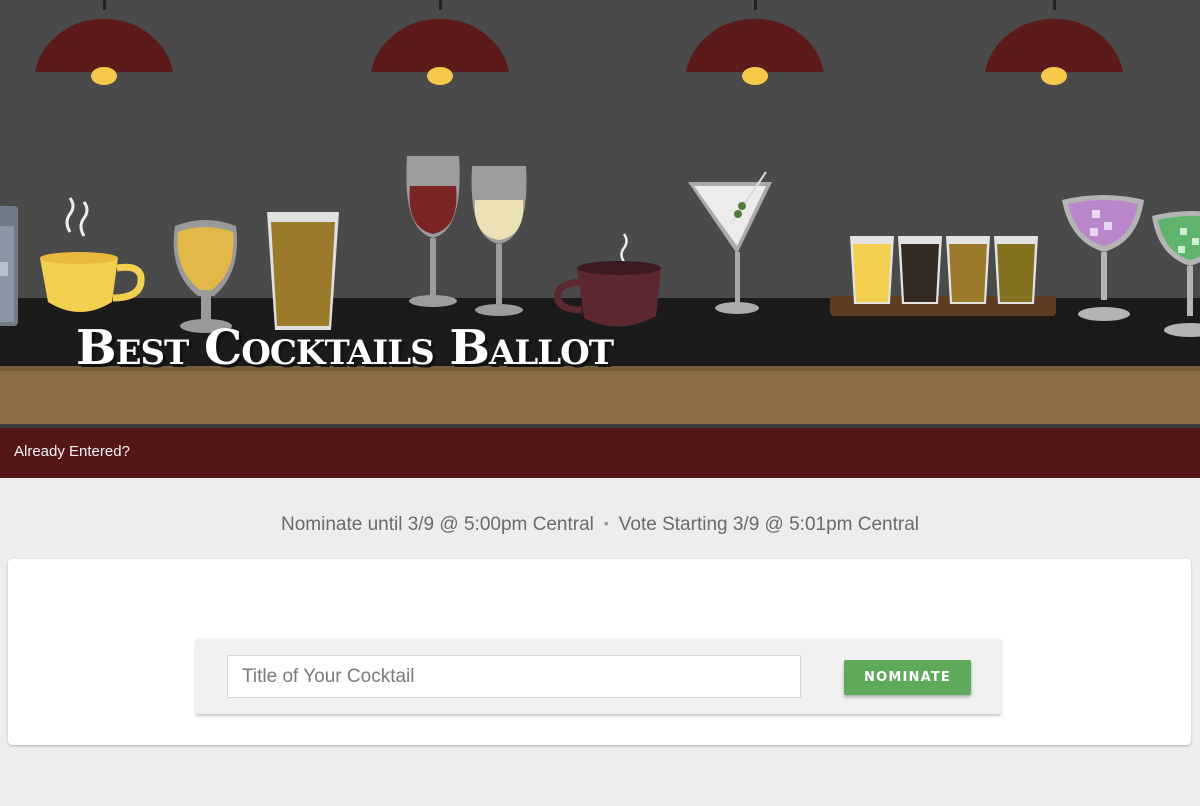 This screenshot has height=806, width=1200. I want to click on vote-start: Vote Starting 3/9 @ 5:01pm Central, so click(769, 524).